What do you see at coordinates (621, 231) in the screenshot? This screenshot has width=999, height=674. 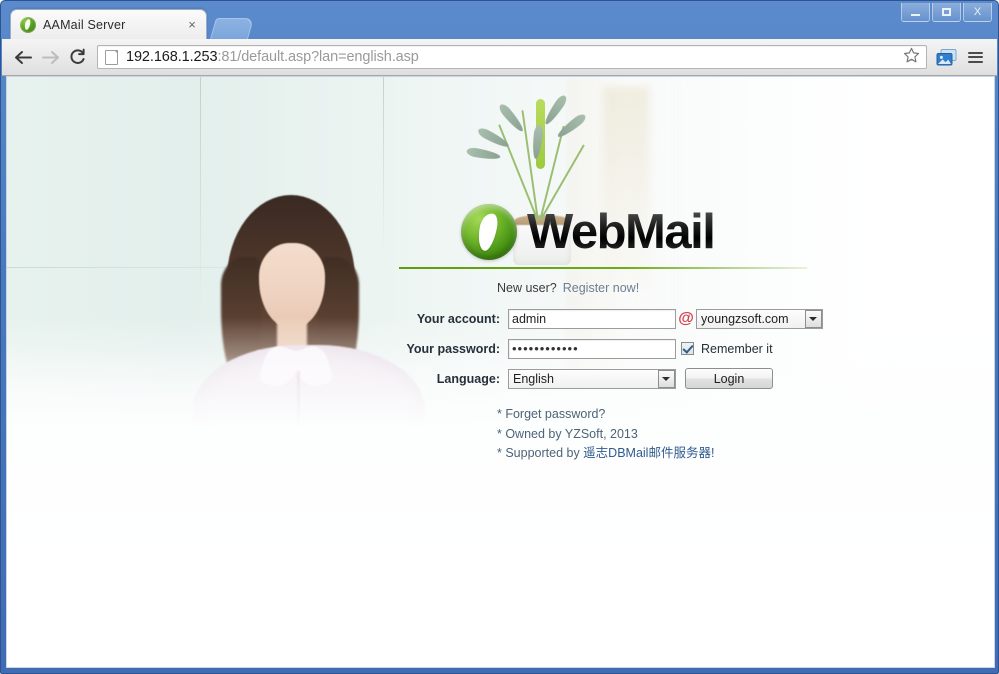 I see `brand-name: WebMail` at bounding box center [621, 231].